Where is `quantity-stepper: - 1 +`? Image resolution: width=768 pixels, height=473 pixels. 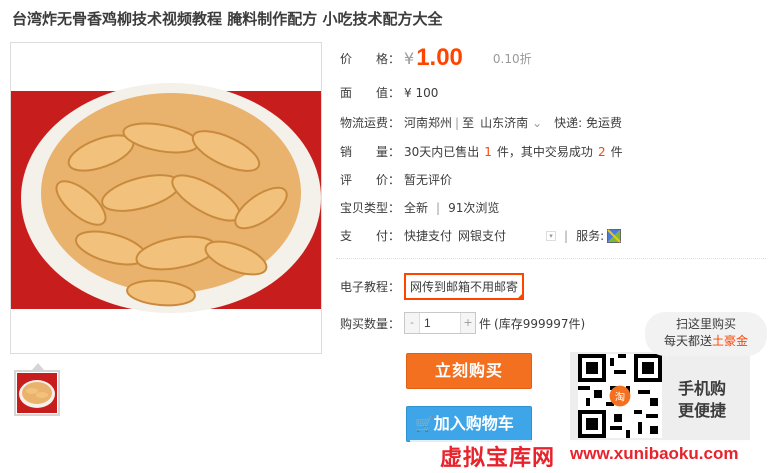
quantity-stepper: - 1 + is located at coordinates (440, 323).